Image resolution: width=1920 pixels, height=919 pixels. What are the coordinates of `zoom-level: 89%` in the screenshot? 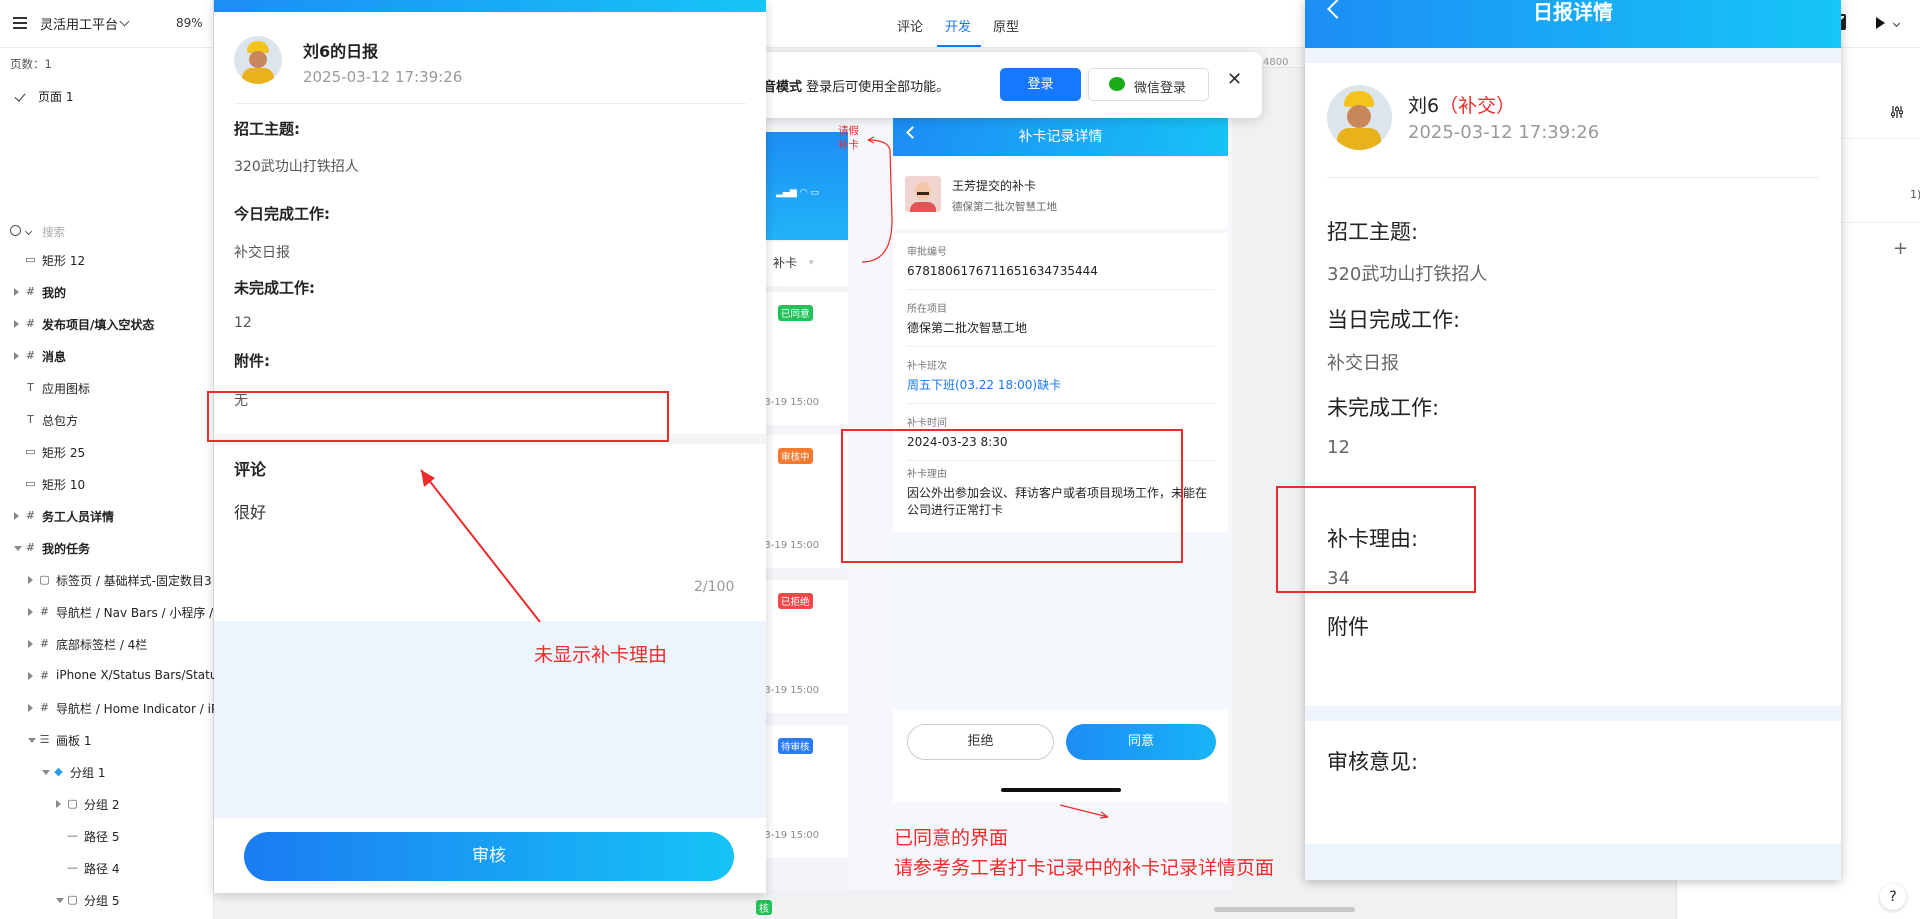 It's located at (189, 23).